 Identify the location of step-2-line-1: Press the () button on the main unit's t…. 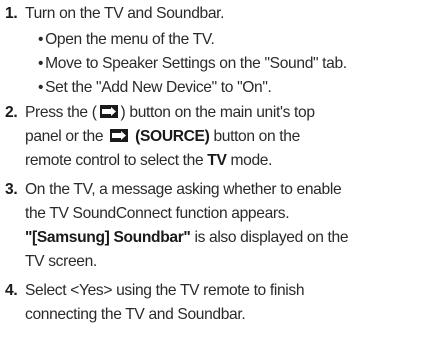
(170, 112).